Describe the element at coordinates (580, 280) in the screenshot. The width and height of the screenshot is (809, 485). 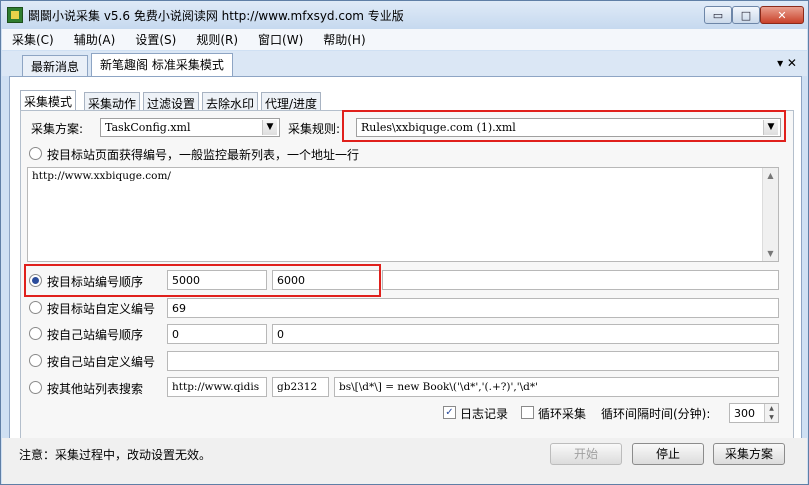
I see `target-seq-extra-input` at that location.